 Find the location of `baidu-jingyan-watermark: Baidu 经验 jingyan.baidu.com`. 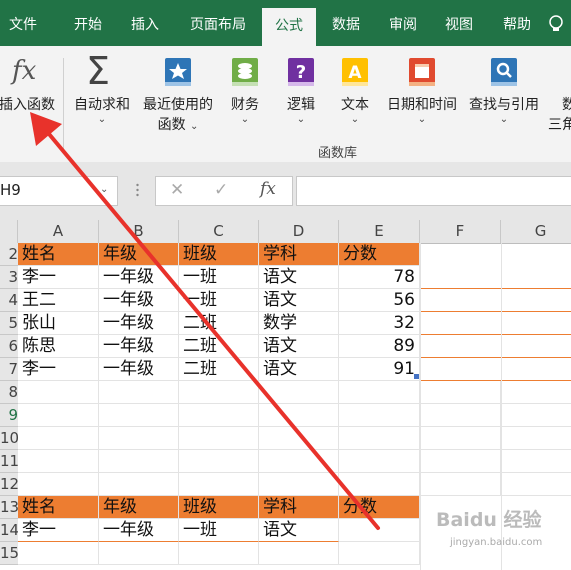

baidu-jingyan-watermark: Baidu 经验 jingyan.baidu.com is located at coordinates (503, 529).